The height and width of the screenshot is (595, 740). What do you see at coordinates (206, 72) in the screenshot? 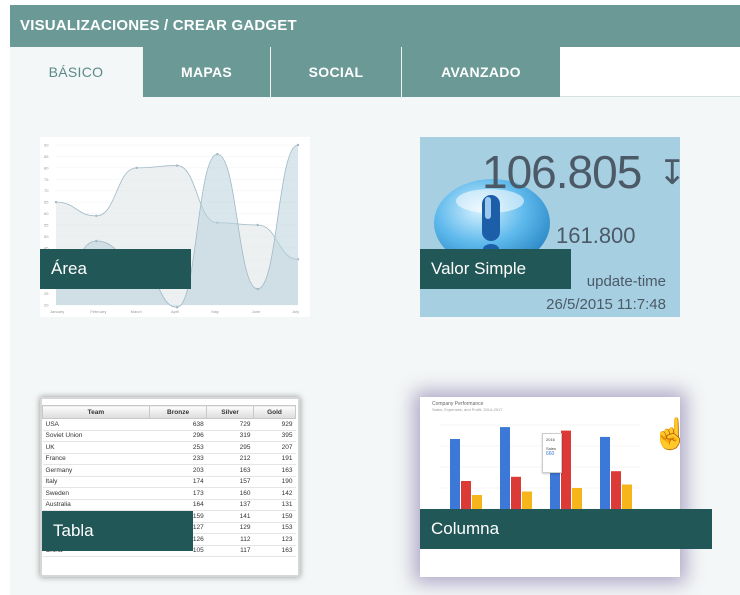
I see `tab-mapas: MAPAS` at bounding box center [206, 72].